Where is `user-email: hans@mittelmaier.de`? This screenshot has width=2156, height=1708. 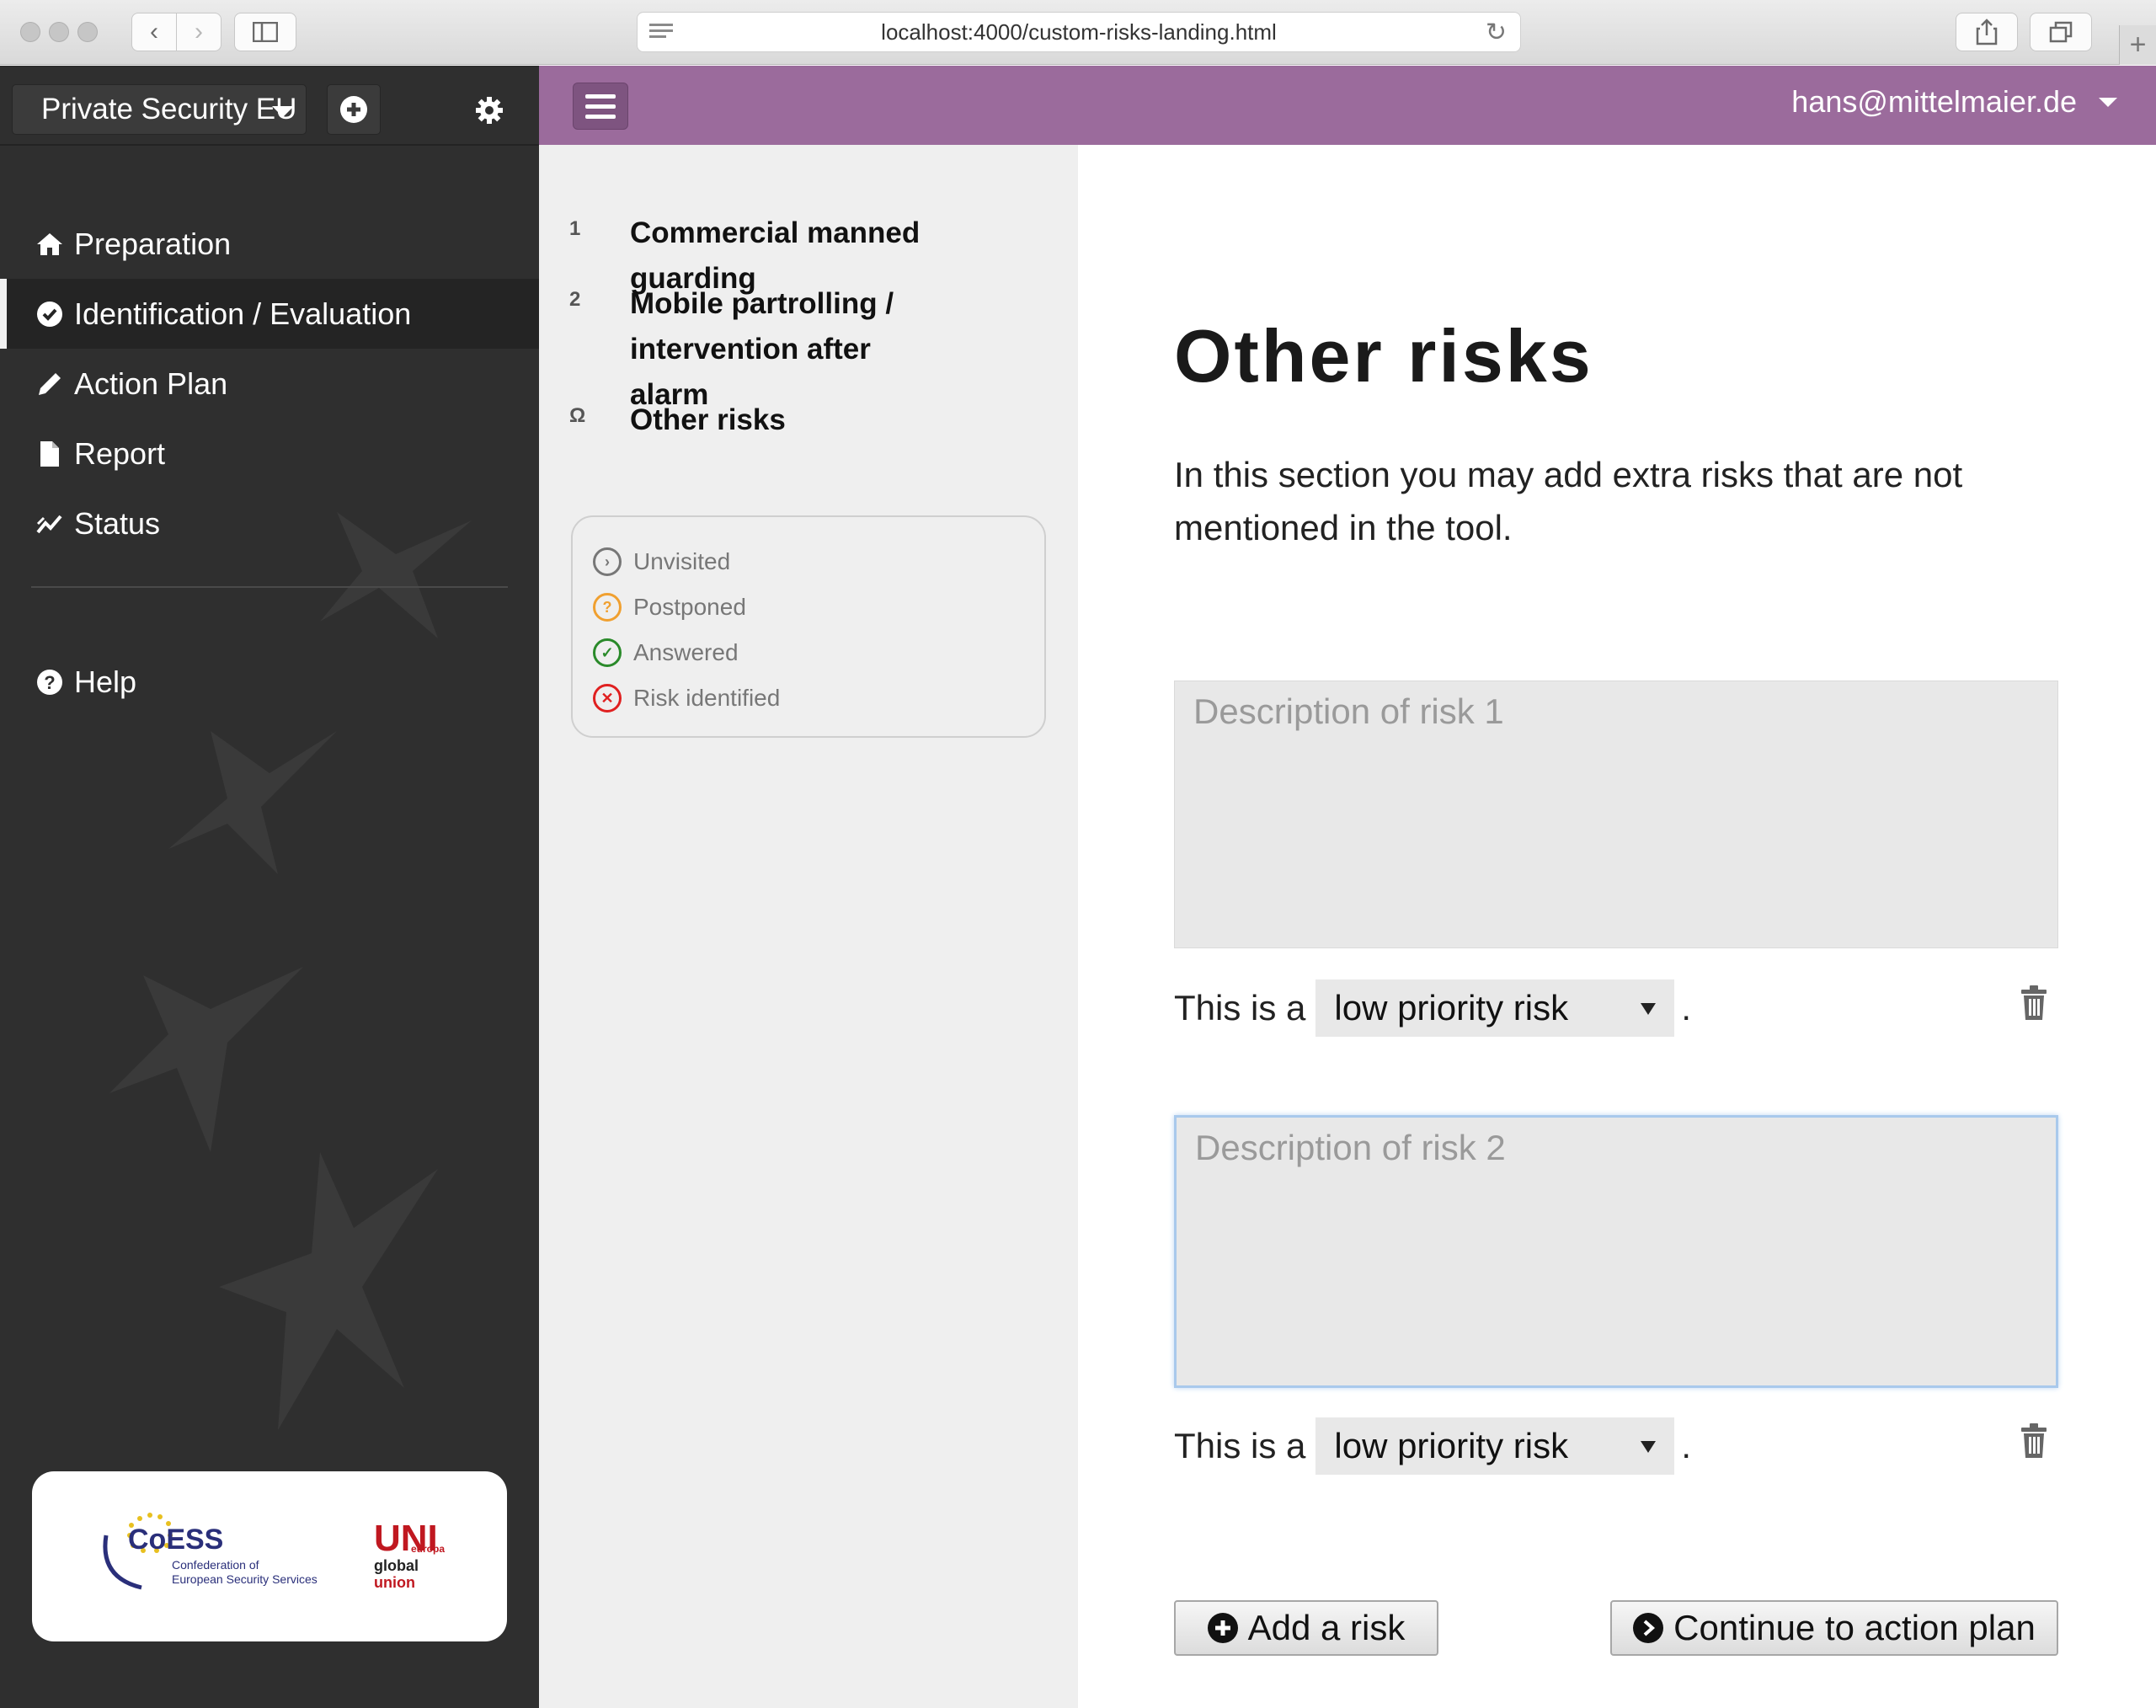 user-email: hans@mittelmaier.de is located at coordinates (1934, 101).